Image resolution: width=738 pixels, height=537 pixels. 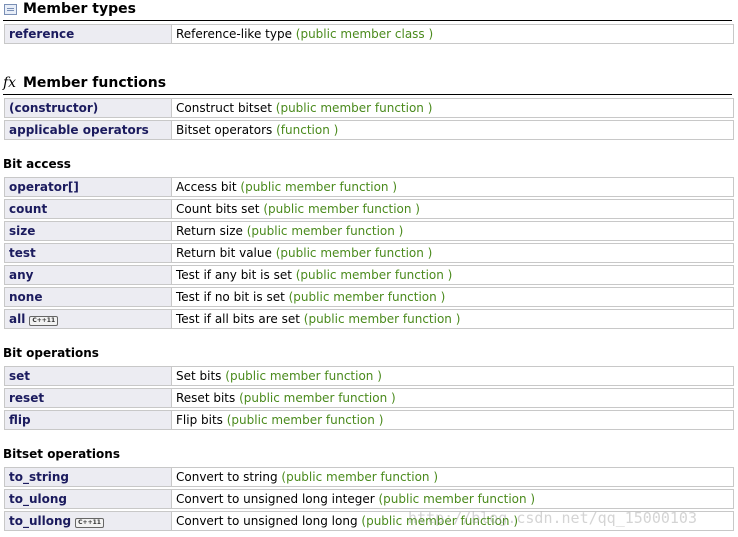 What do you see at coordinates (37, 164) in the screenshot?
I see `subhead-bit-access: Bit access` at bounding box center [37, 164].